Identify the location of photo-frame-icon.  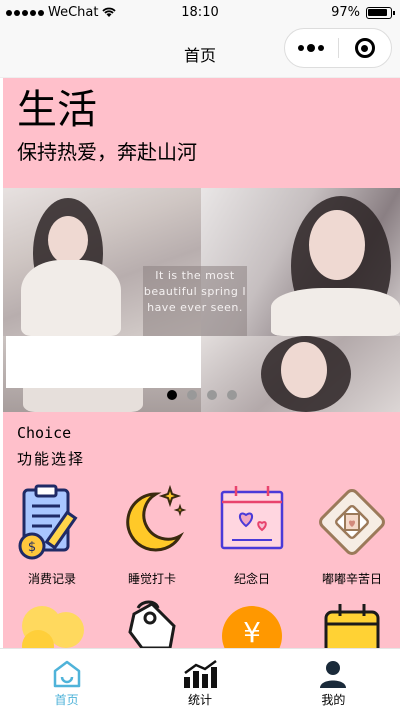
(352, 522).